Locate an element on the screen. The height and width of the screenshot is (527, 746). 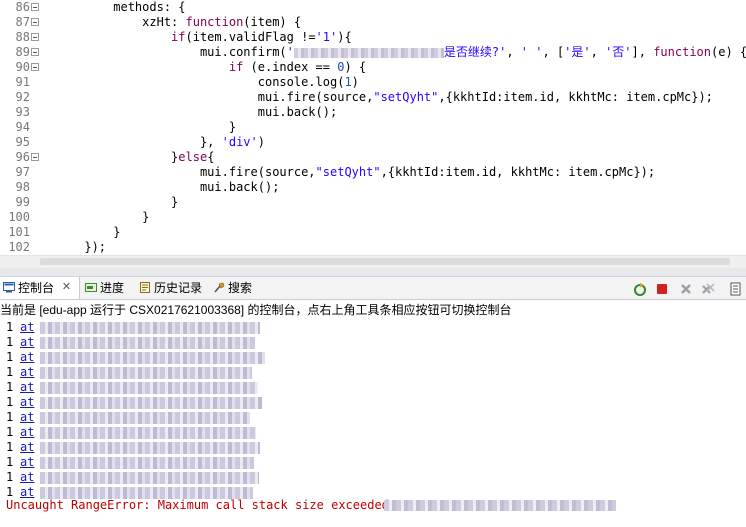
code-text: }); is located at coordinates (73, 247).